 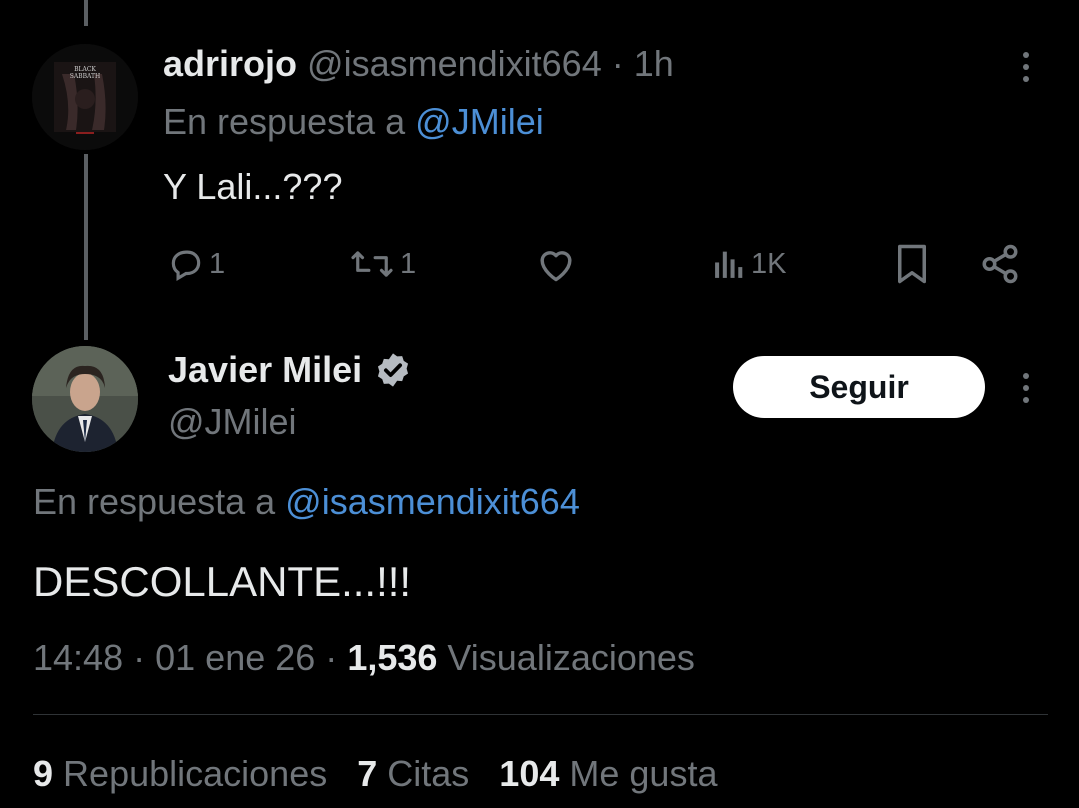 What do you see at coordinates (85, 69) in the screenshot?
I see `svg-text: BLACK` at bounding box center [85, 69].